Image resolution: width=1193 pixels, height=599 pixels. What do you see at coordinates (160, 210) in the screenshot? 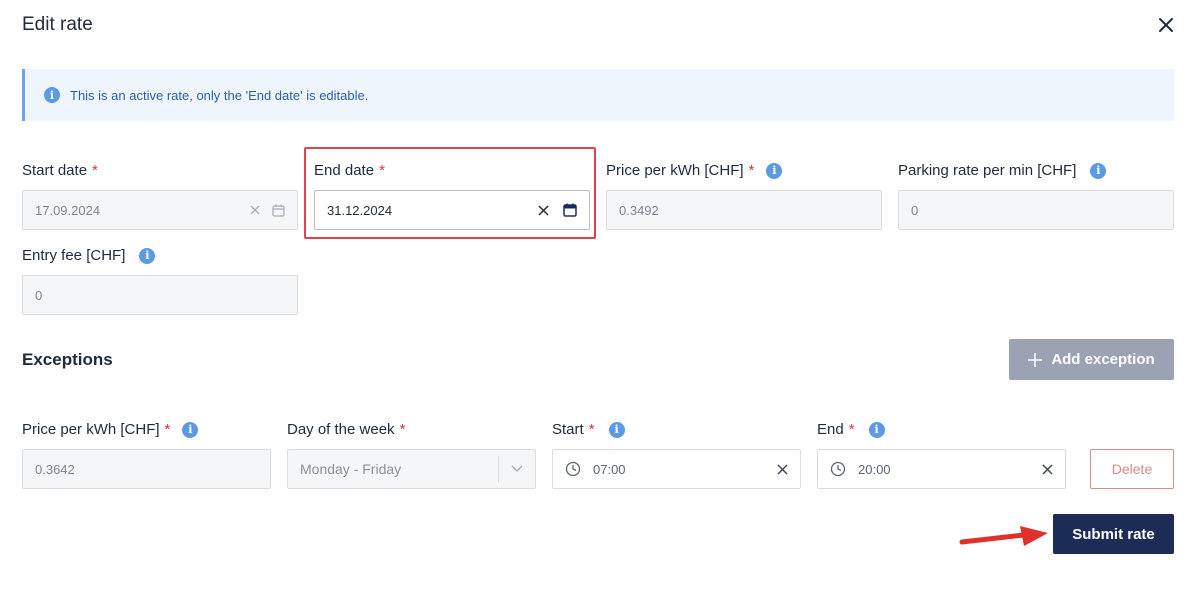
I see `start-date-field: 17.09.2024` at bounding box center [160, 210].